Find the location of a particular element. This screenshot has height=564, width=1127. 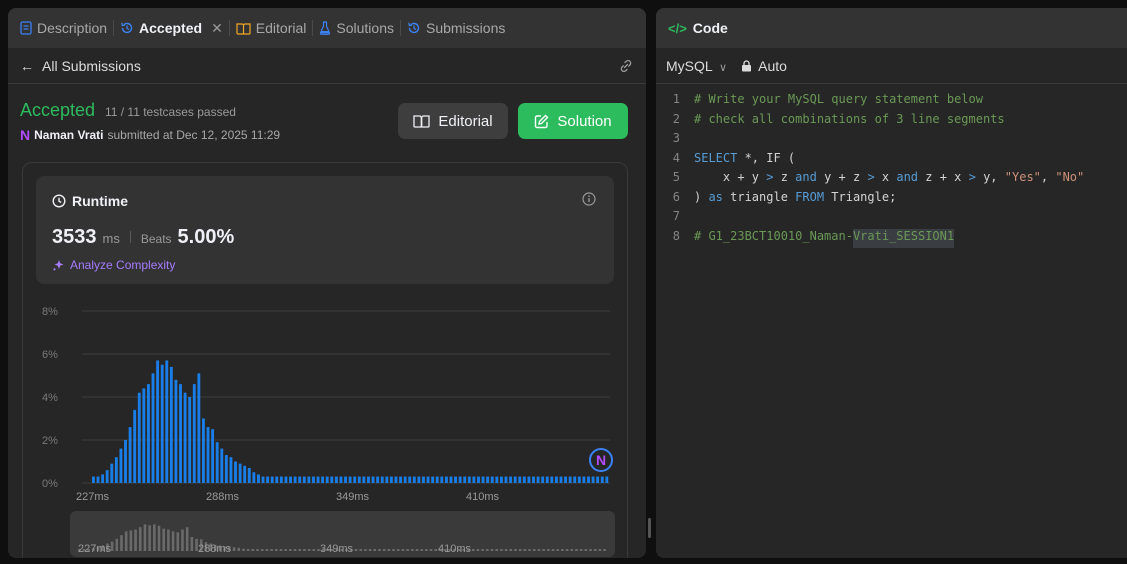

username: Naman Vrati is located at coordinates (68, 135).